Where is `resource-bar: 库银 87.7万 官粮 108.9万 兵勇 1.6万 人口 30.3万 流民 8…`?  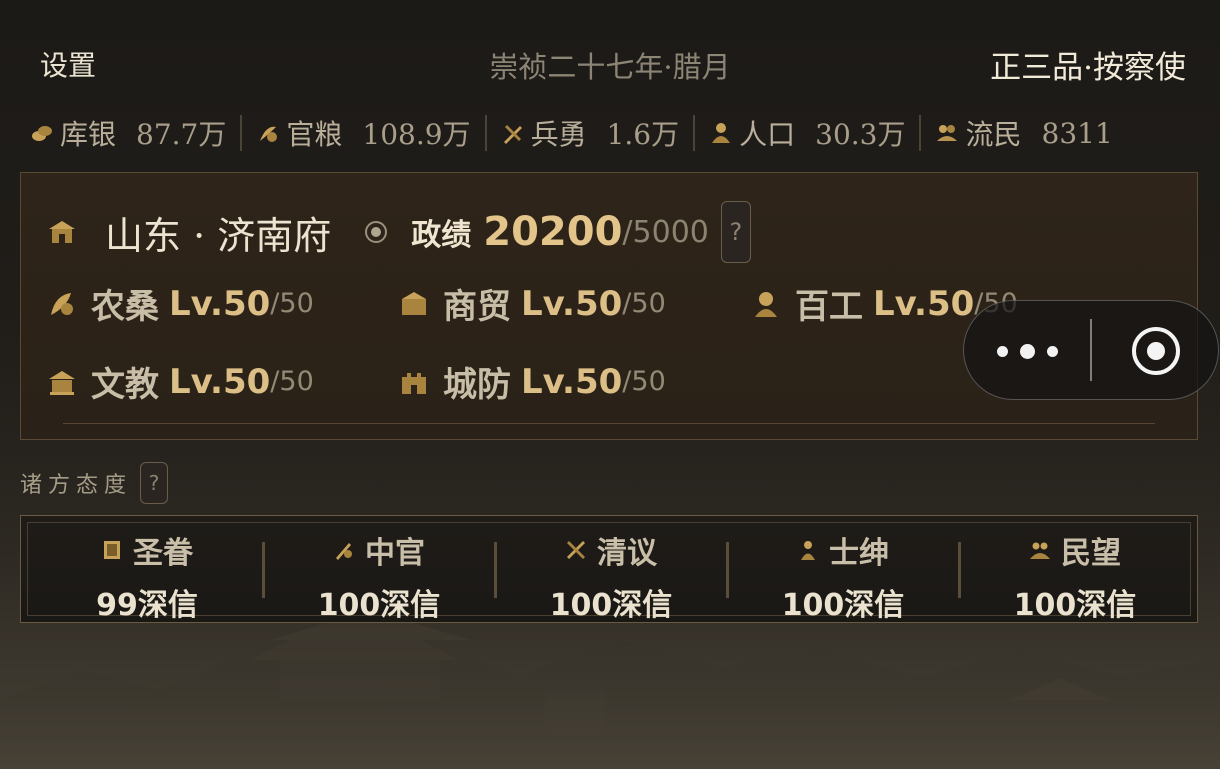 resource-bar: 库银 87.7万 官粮 108.9万 兵勇 1.6万 人口 30.3万 流民 8… is located at coordinates (612, 133).